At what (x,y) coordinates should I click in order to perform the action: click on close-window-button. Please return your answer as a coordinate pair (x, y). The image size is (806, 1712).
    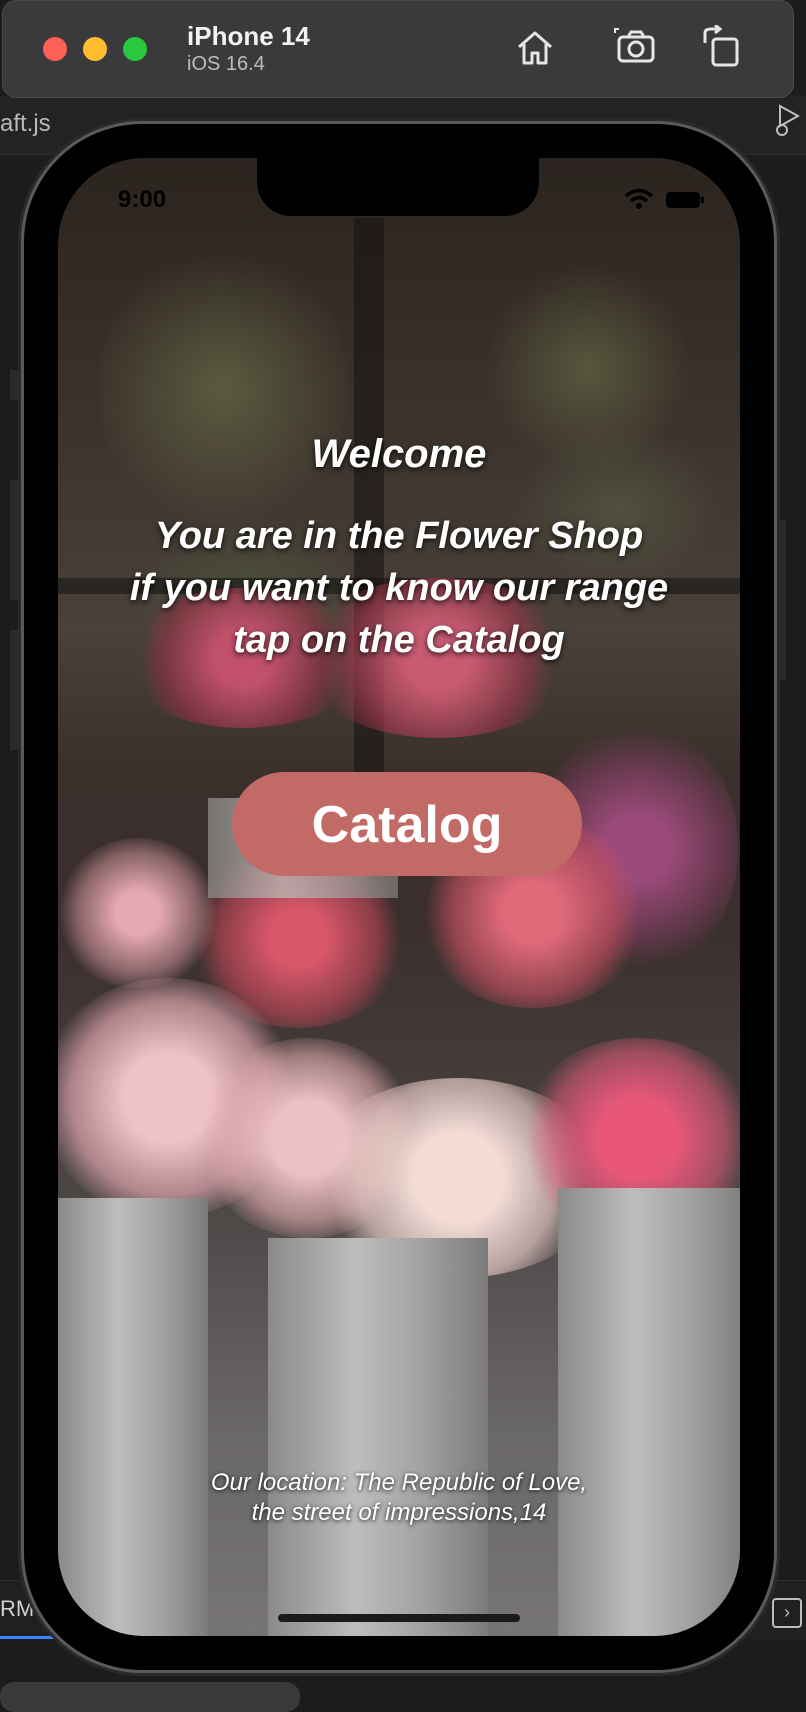
    Looking at the image, I should click on (55, 49).